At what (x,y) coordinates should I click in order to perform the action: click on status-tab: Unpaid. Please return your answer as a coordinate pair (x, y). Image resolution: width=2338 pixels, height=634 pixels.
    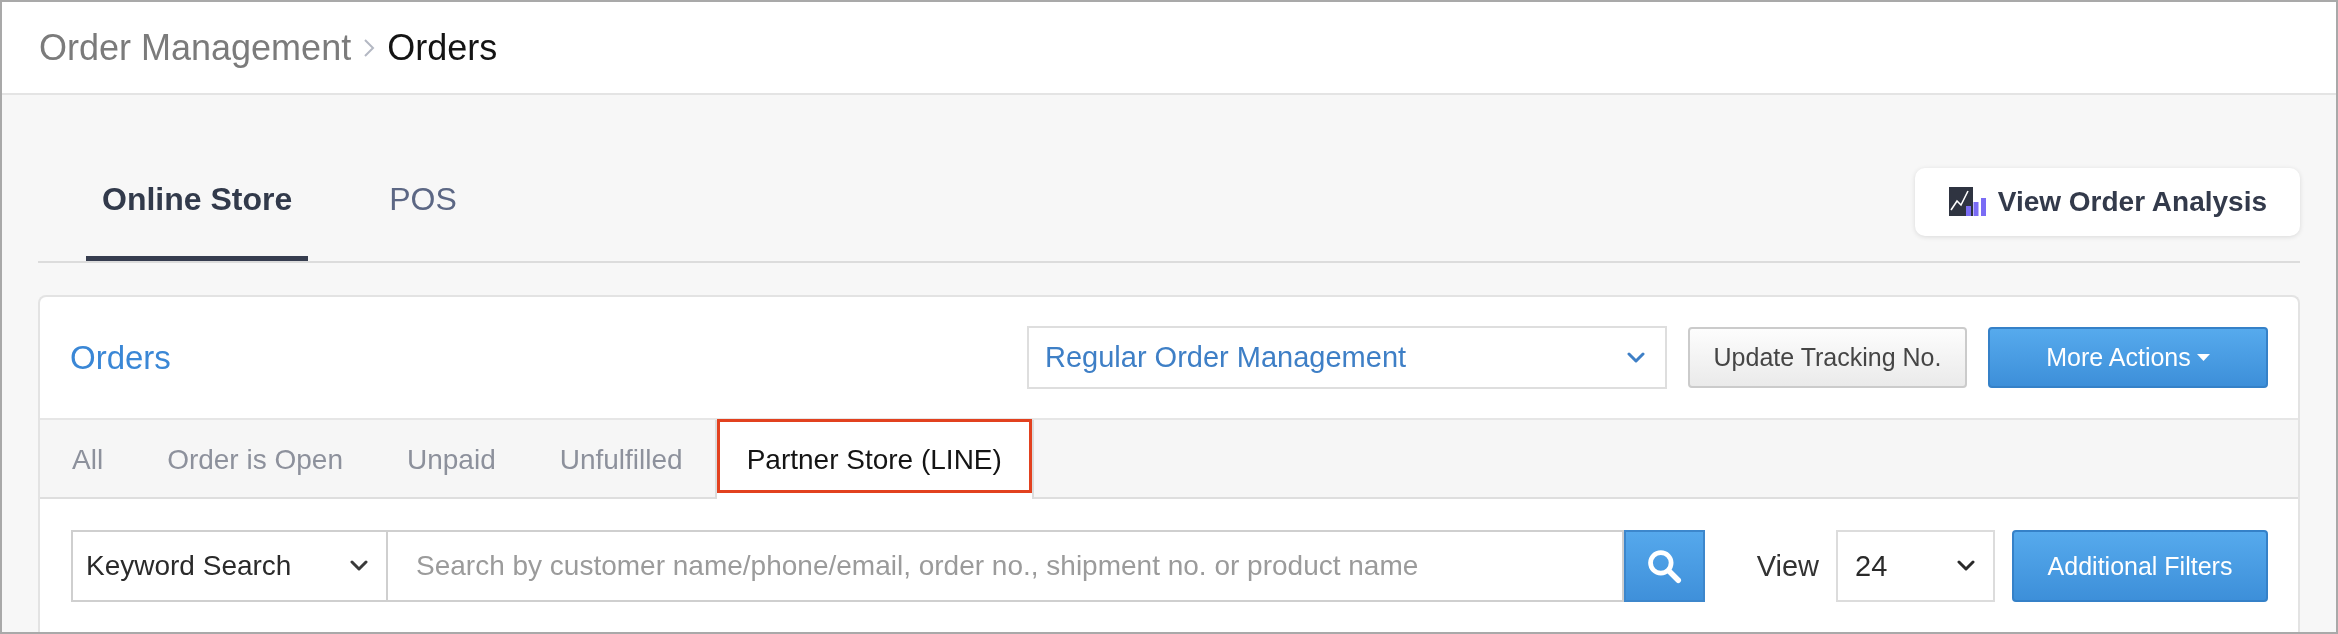
    Looking at the image, I should click on (451, 459).